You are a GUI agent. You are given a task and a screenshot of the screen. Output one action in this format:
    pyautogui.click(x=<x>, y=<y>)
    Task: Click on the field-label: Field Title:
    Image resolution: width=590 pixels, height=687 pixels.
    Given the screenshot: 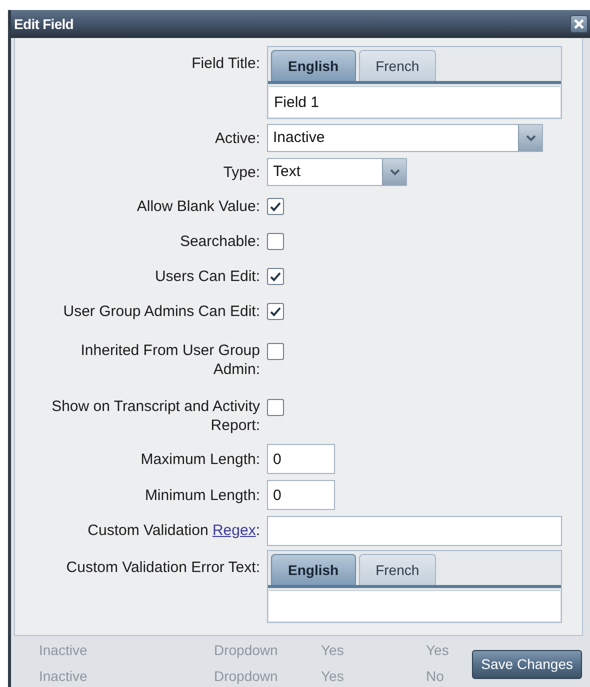 What is the action you would take?
    pyautogui.click(x=226, y=63)
    